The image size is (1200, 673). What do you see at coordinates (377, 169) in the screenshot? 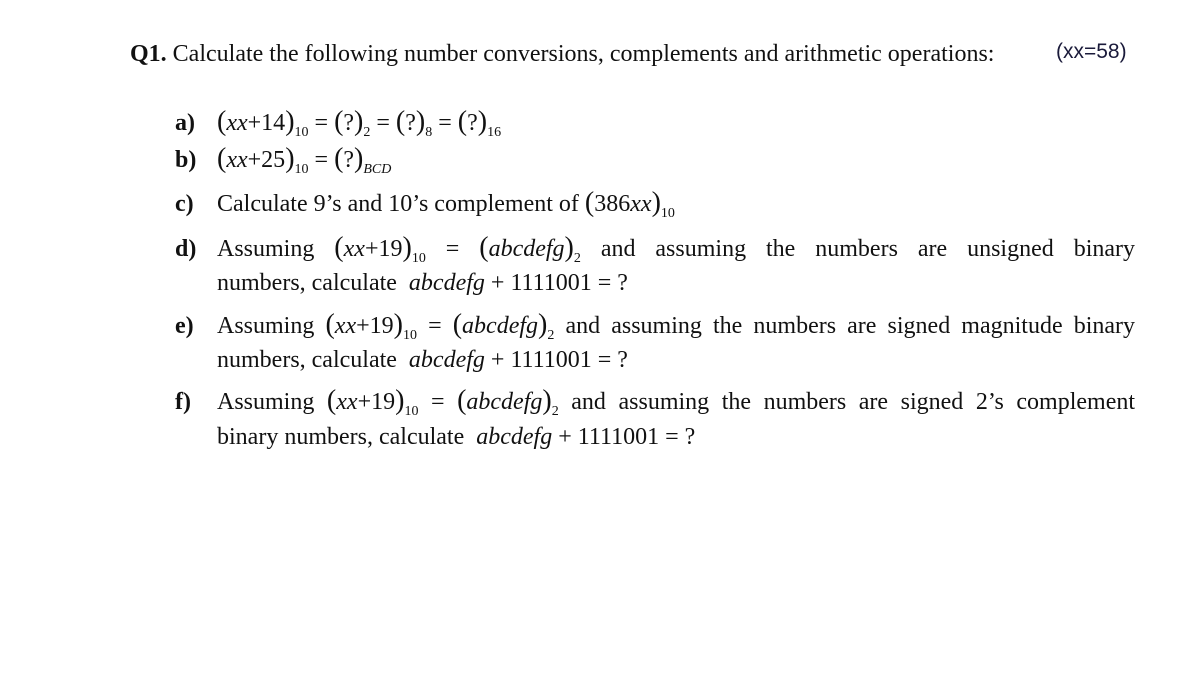
I see `base: BCD` at bounding box center [377, 169].